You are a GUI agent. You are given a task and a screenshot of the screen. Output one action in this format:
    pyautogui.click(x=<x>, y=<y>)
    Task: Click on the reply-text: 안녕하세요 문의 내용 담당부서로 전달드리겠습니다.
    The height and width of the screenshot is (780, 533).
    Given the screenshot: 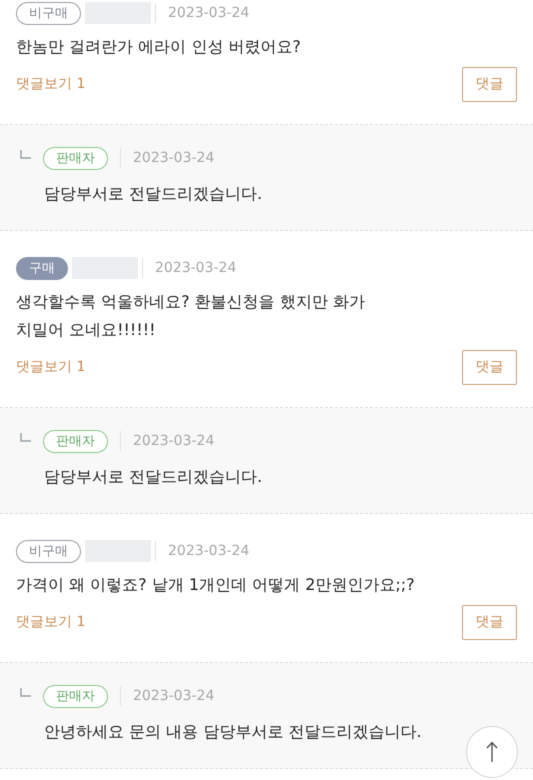 What is the action you would take?
    pyautogui.click(x=233, y=732)
    